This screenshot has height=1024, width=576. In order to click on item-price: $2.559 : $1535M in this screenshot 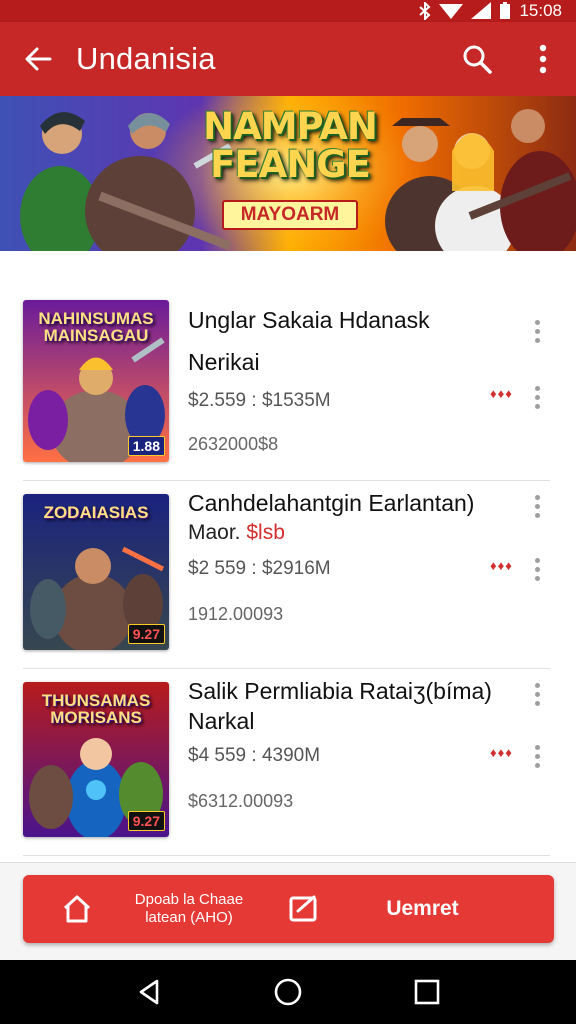, I will do `click(259, 400)`.